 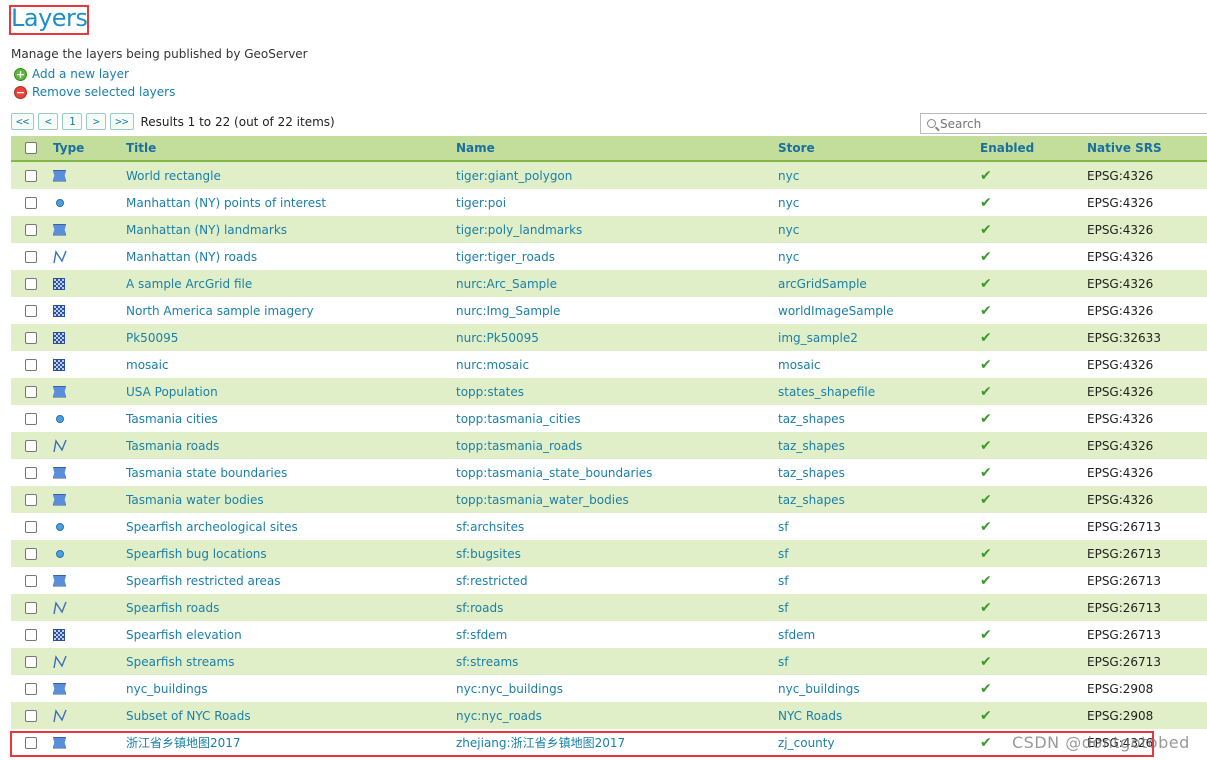 I want to click on search-box, so click(x=1063, y=123).